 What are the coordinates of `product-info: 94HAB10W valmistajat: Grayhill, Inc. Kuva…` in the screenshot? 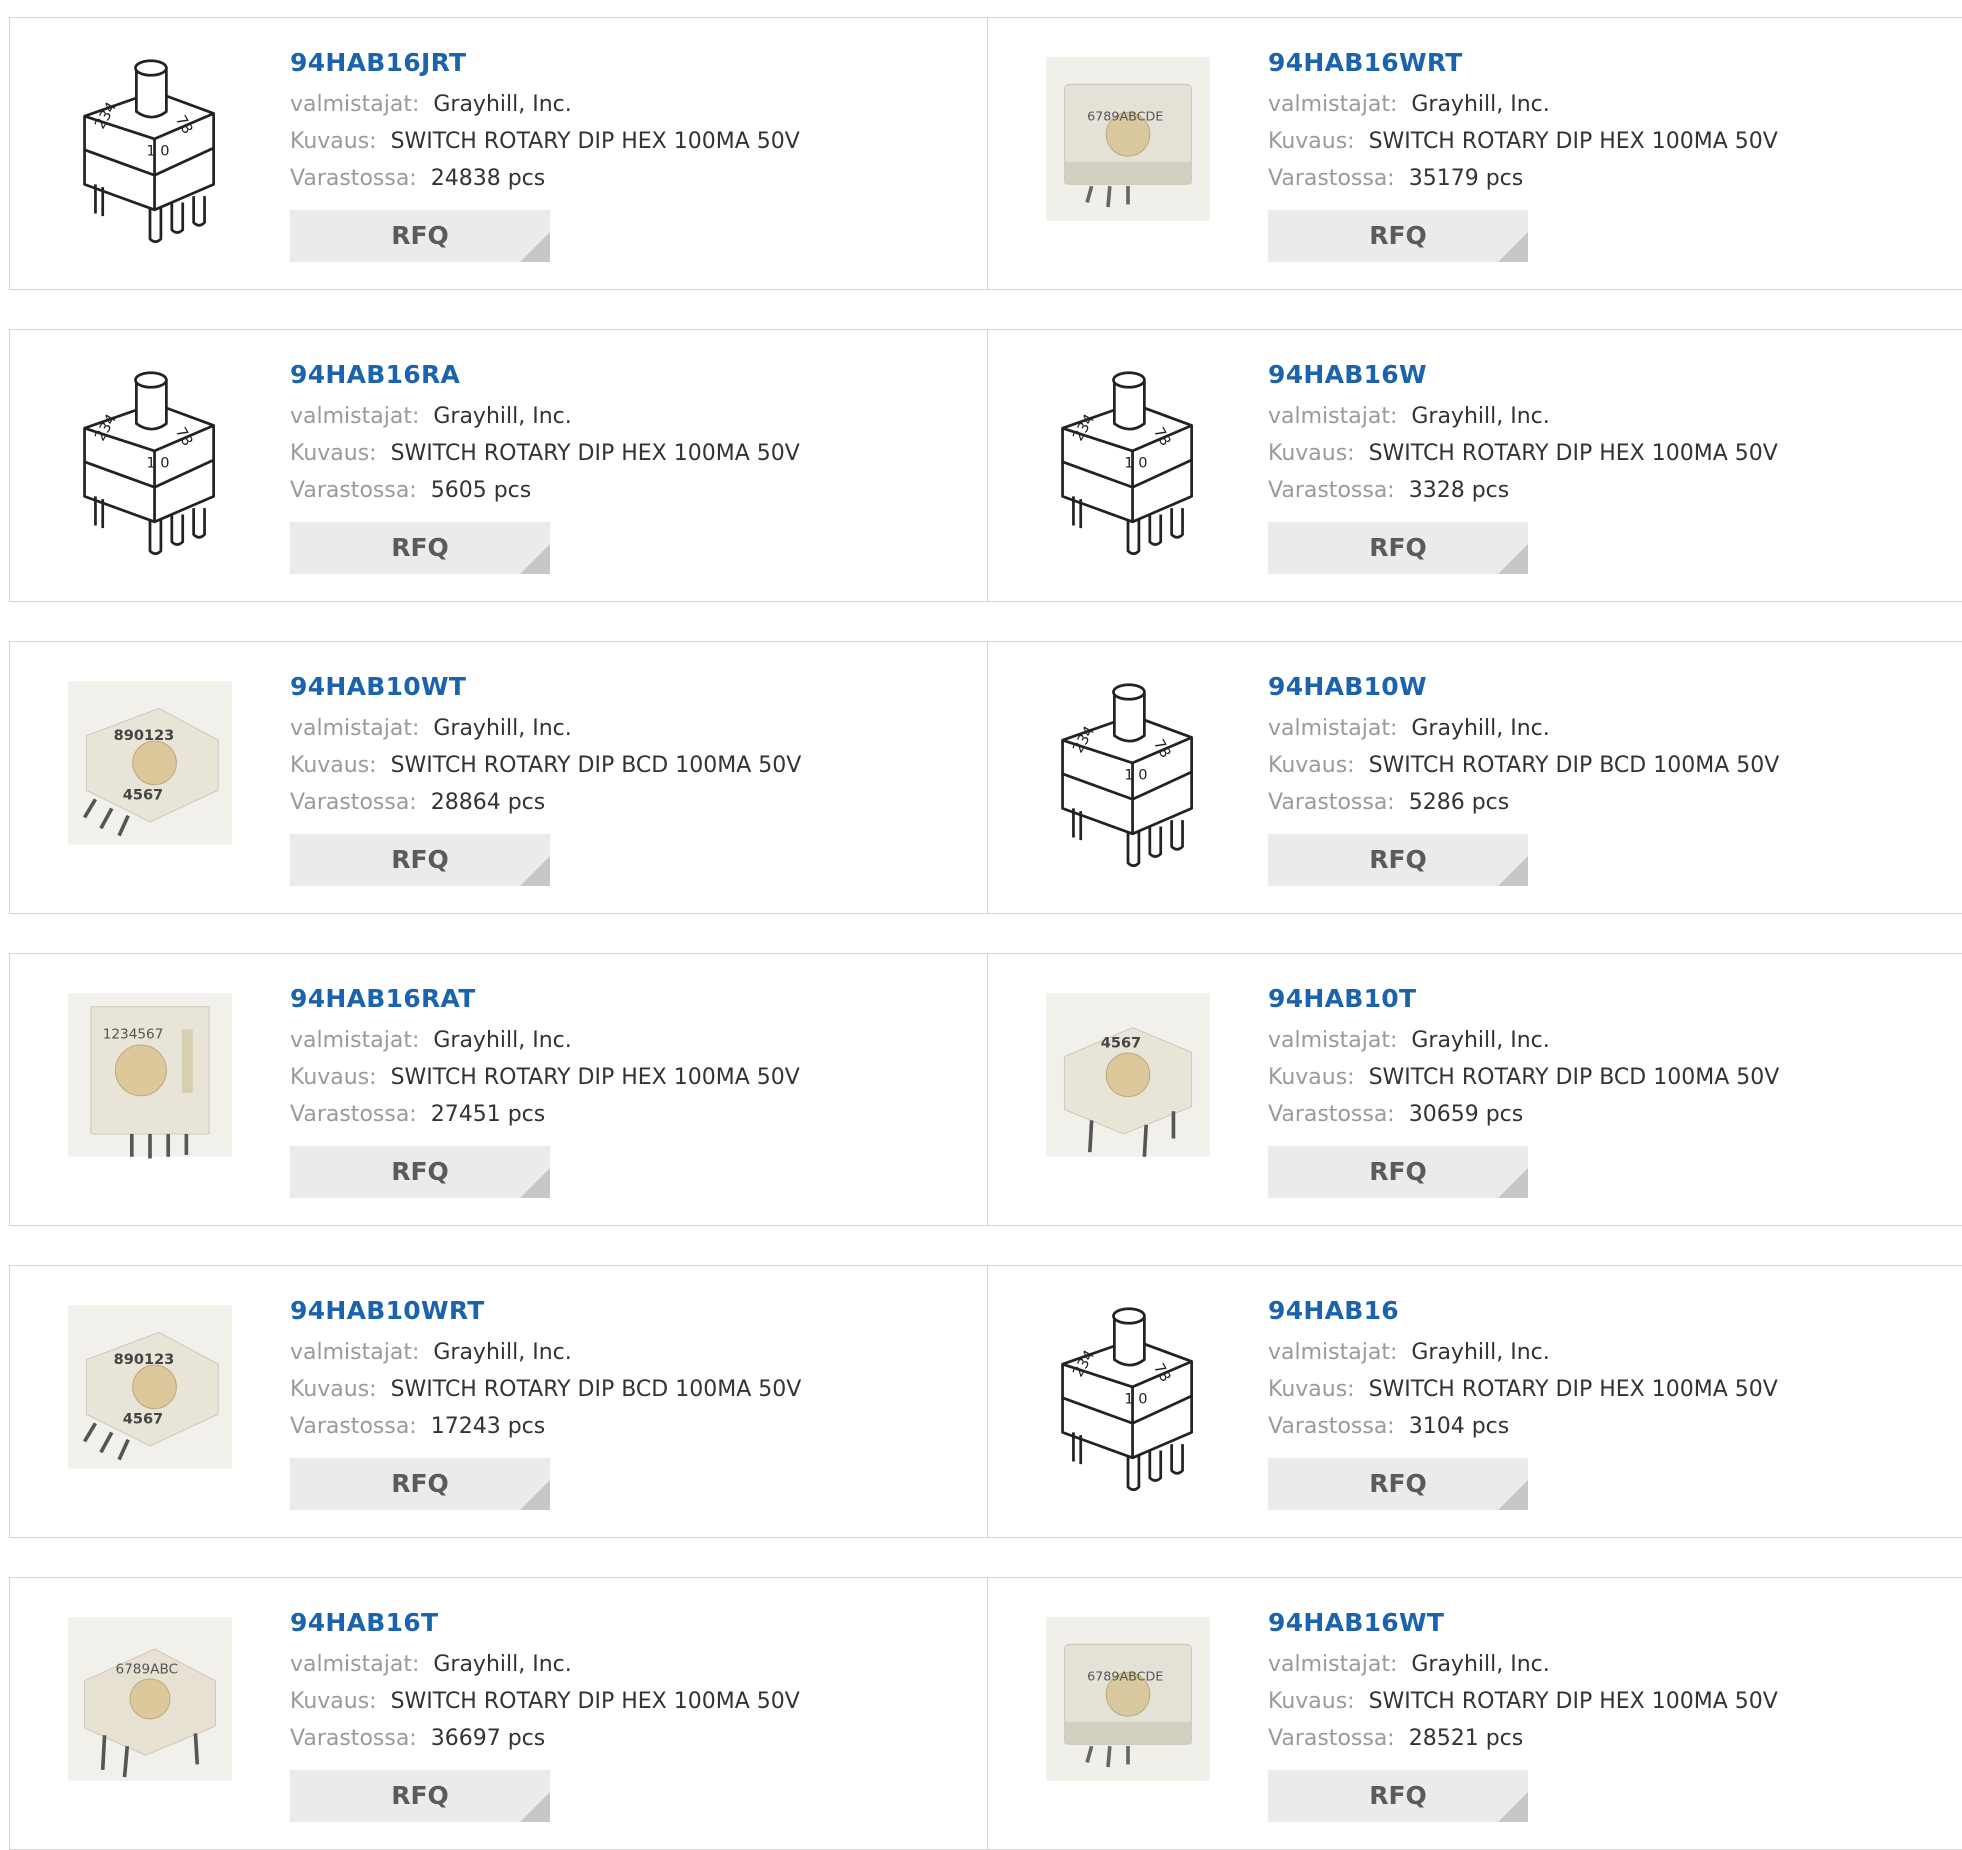 It's located at (1610, 779).